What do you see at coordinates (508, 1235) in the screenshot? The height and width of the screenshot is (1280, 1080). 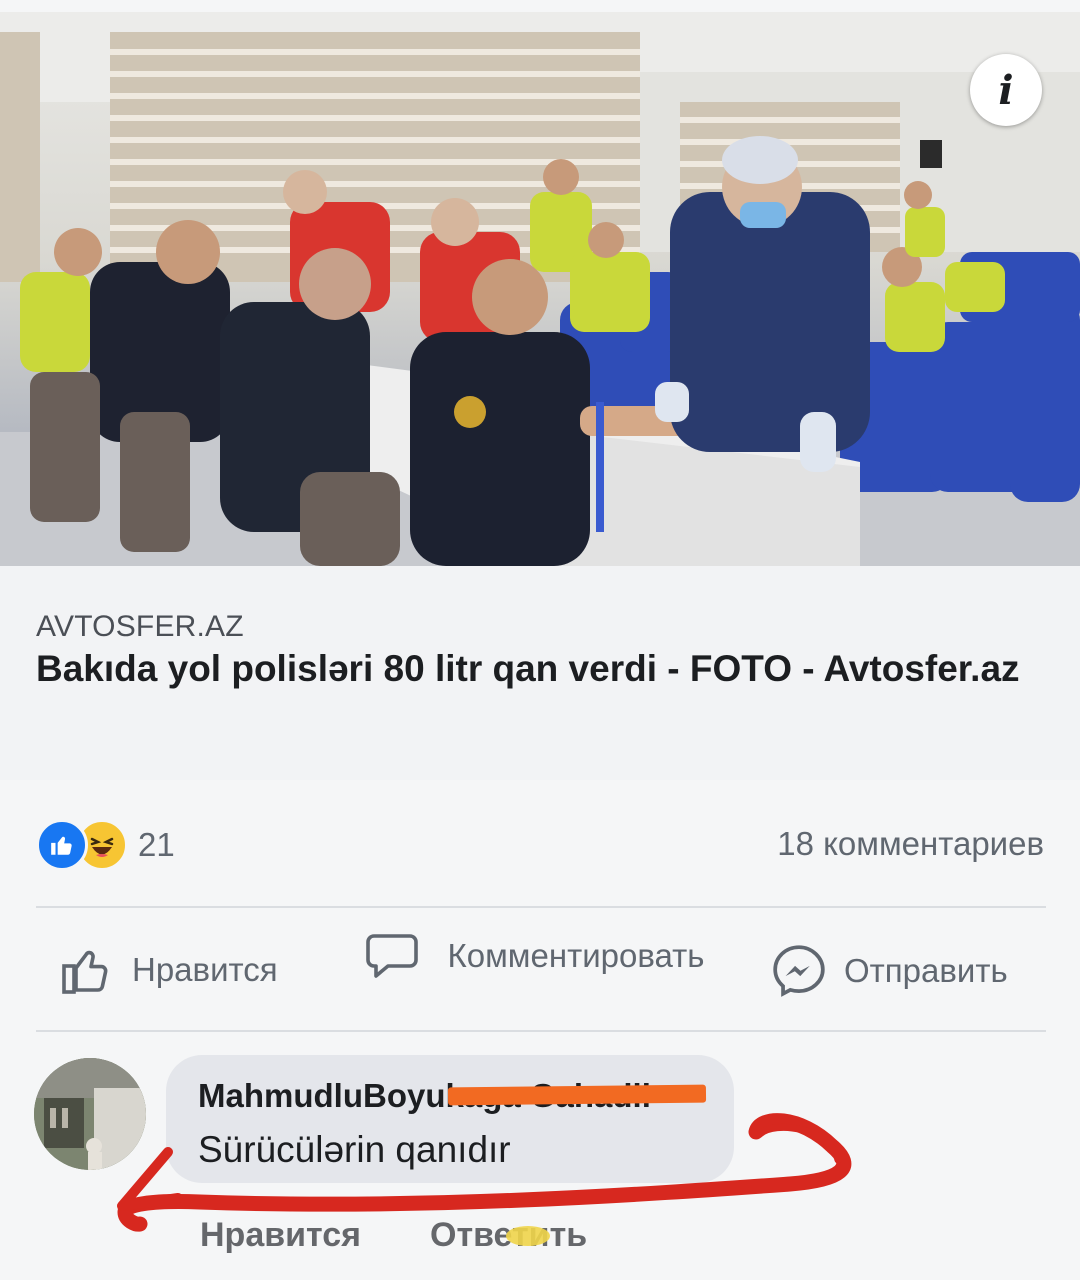 I see `comment-reply-link: Ответить` at bounding box center [508, 1235].